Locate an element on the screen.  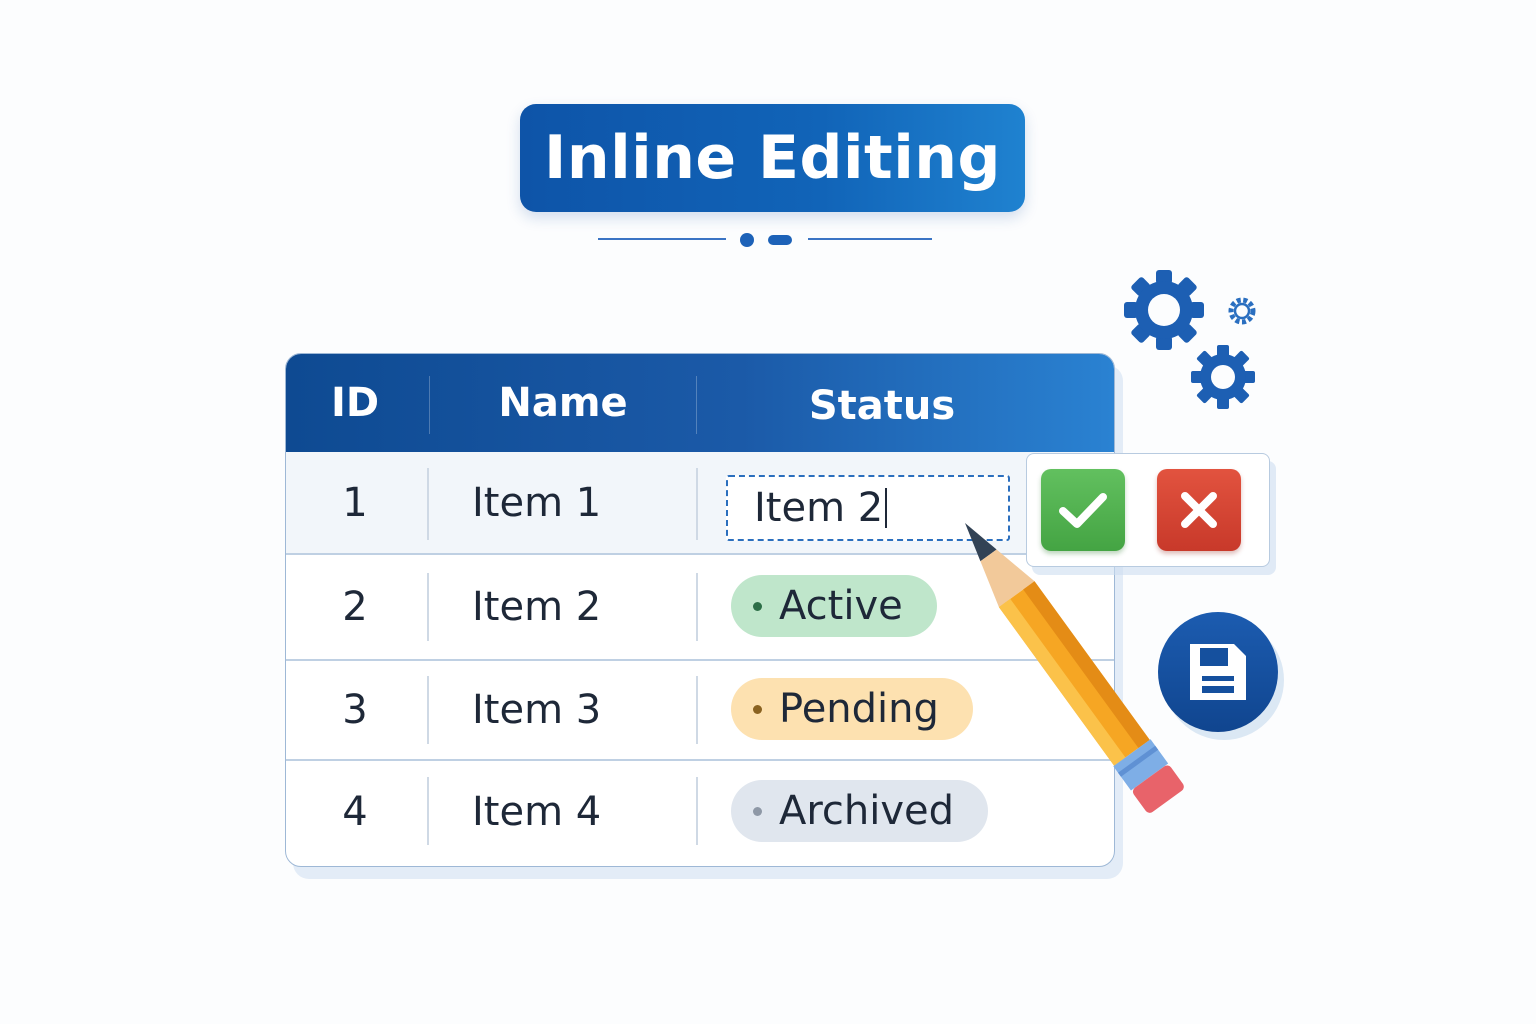
status-label: Pending is located at coordinates (859, 709).